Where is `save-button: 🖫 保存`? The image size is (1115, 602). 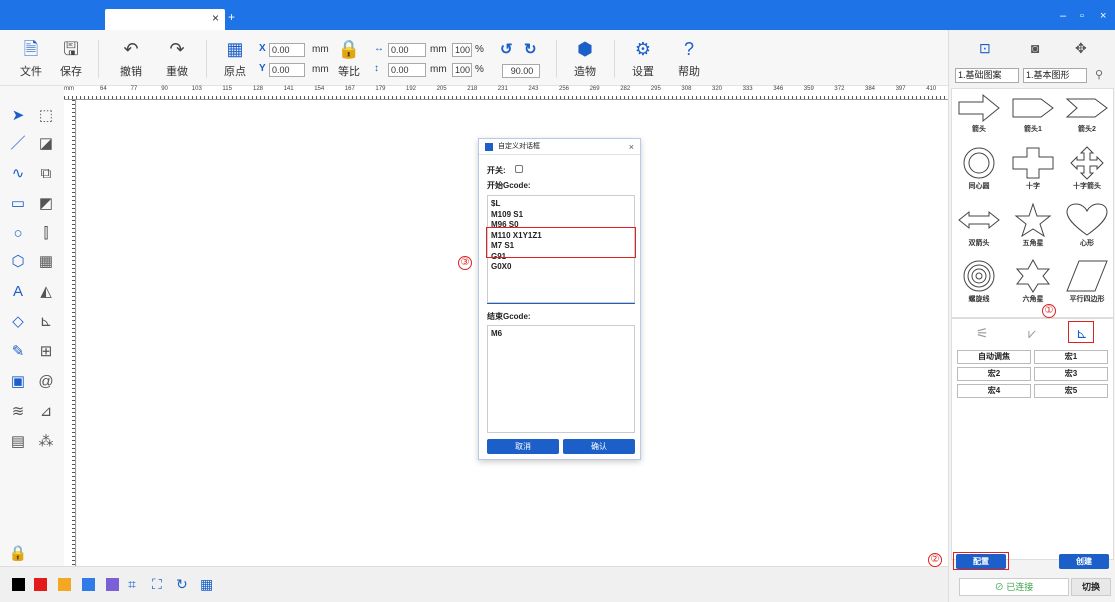
save-button: 🖫 保存 is located at coordinates (71, 58).